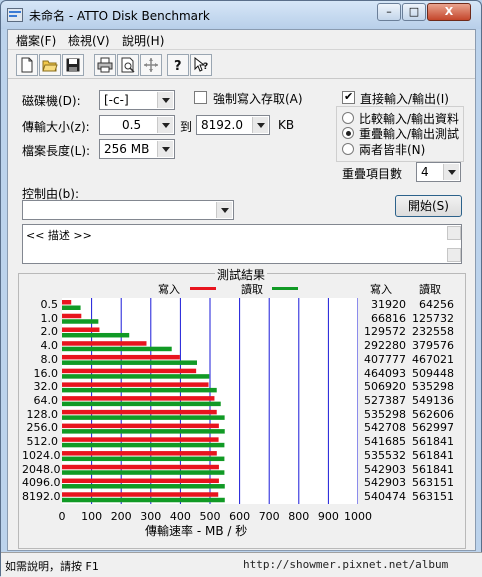  What do you see at coordinates (49, 332) in the screenshot?
I see `y-tick-label: 2.0` at bounding box center [49, 332].